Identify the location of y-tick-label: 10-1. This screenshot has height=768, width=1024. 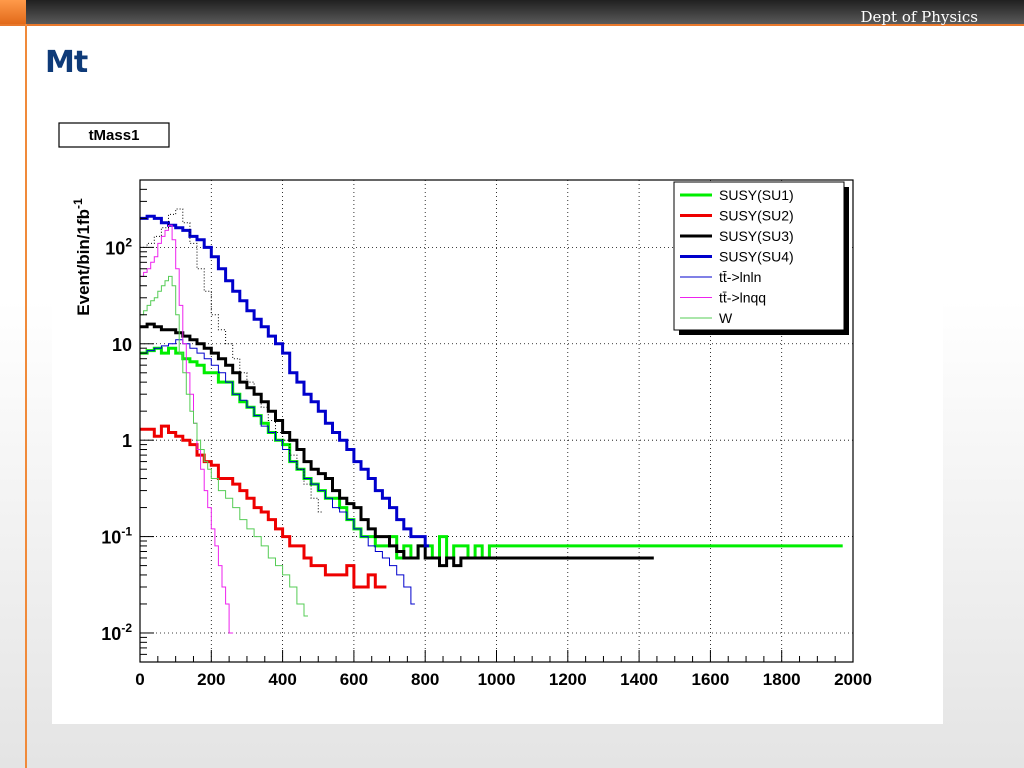
(116, 536).